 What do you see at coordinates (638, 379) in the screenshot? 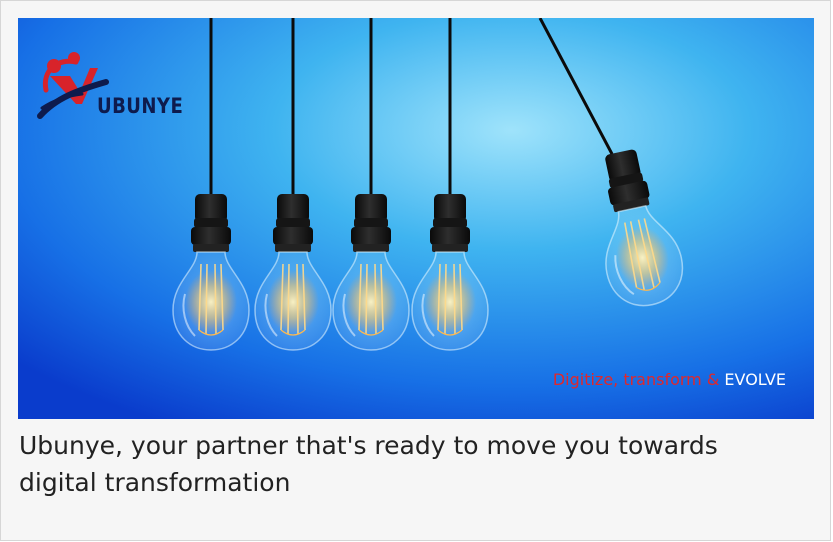
I see `slogan-part-1: Digitize, transform &` at bounding box center [638, 379].